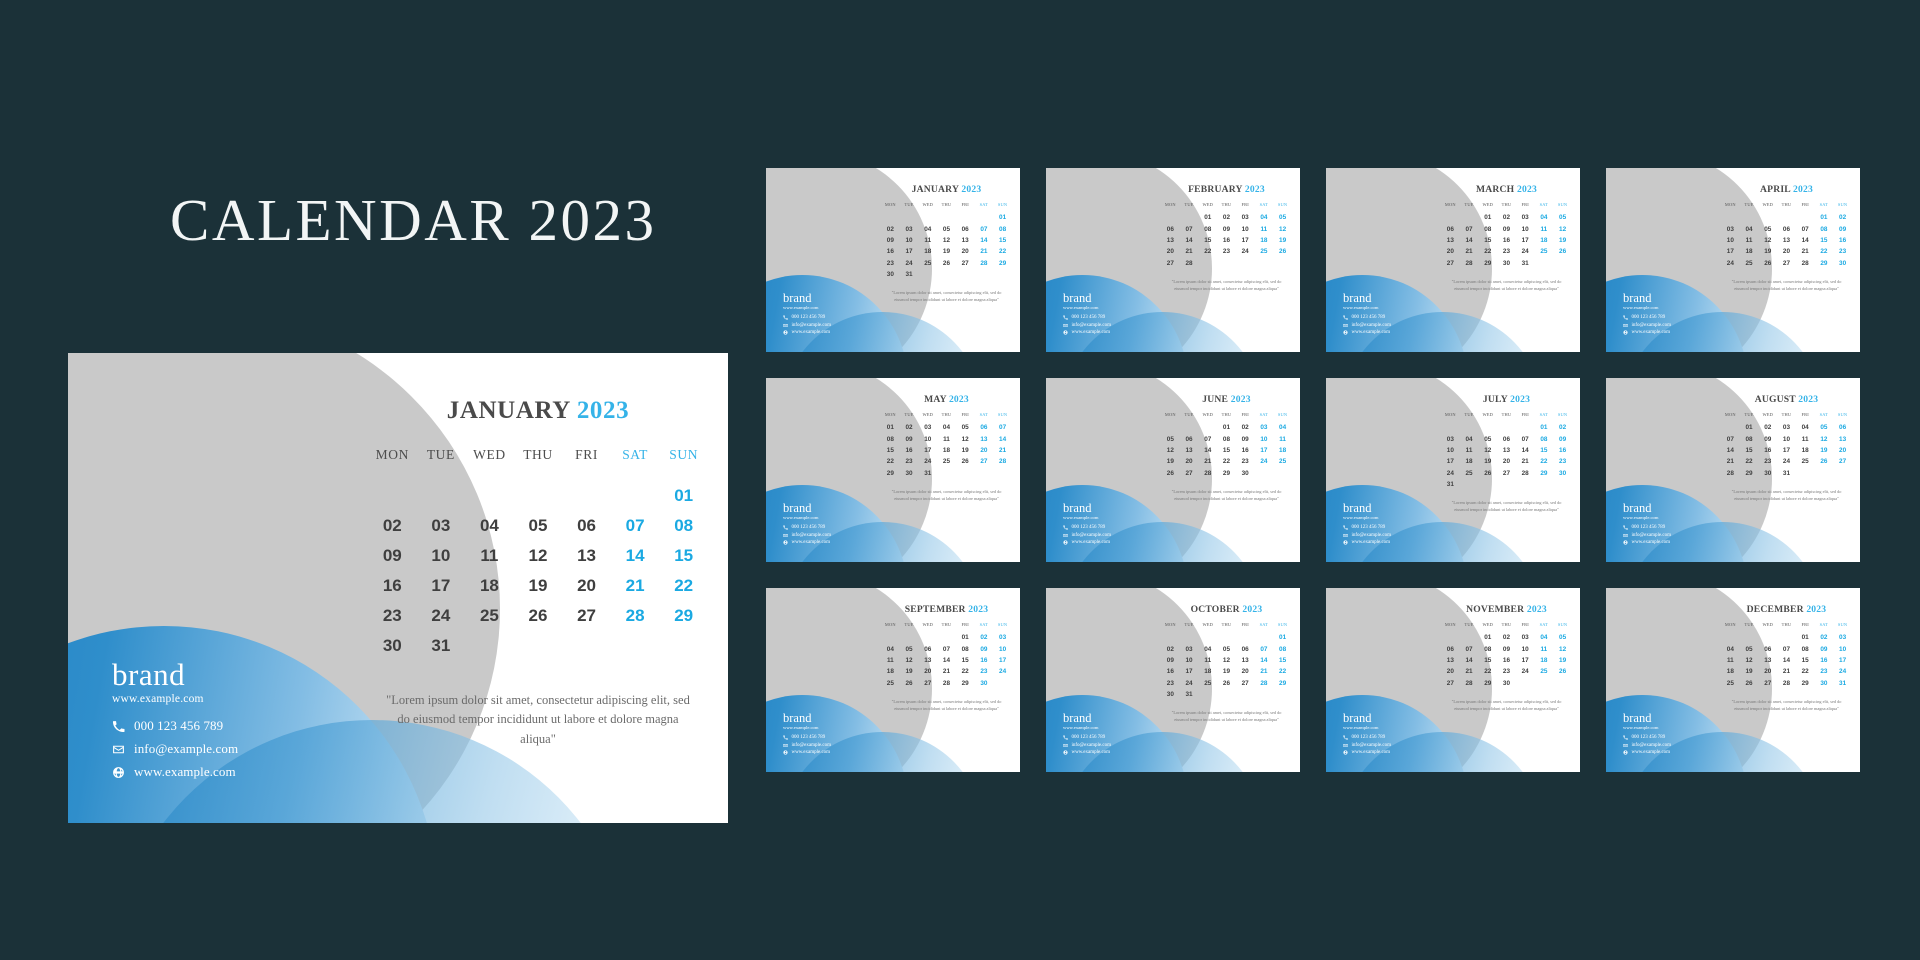 Image resolution: width=1920 pixels, height=960 pixels. Describe the element at coordinates (1170, 694) in the screenshot. I see `date-cell: 30` at that location.